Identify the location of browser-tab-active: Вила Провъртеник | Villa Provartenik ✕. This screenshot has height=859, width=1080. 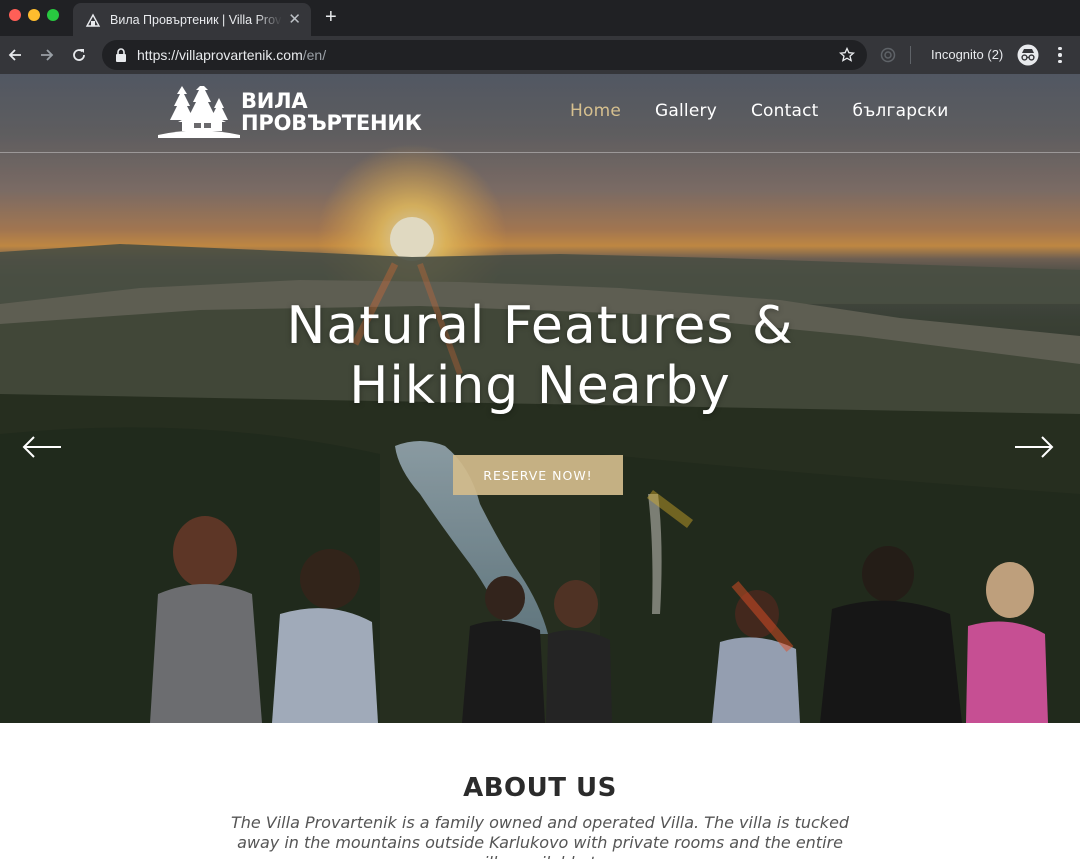
(192, 19).